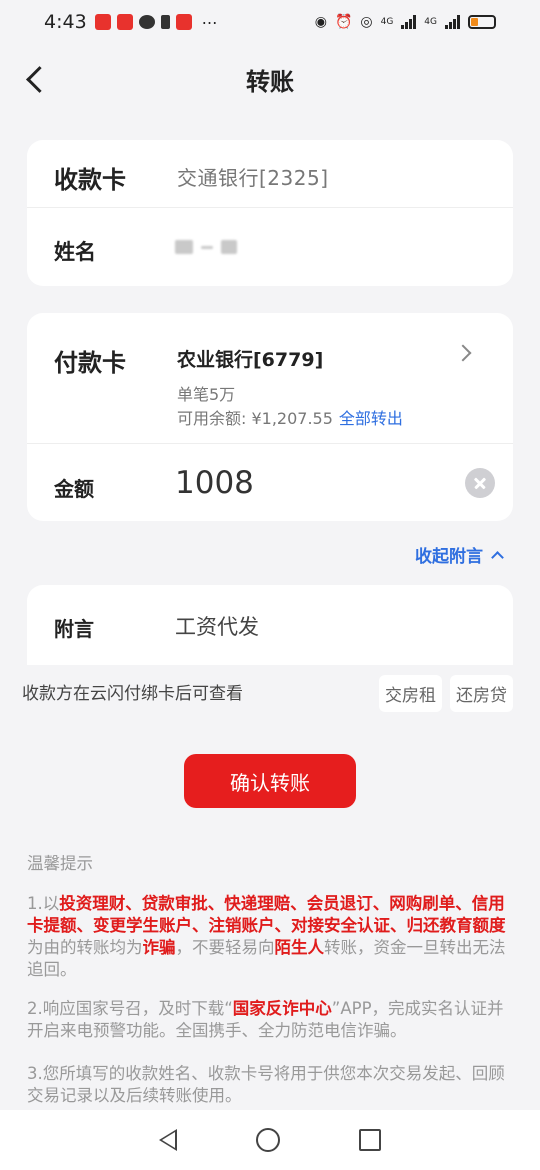 The height and width of the screenshot is (1170, 540). What do you see at coordinates (270, 781) in the screenshot?
I see `confirm-transfer-button: 确认转账` at bounding box center [270, 781].